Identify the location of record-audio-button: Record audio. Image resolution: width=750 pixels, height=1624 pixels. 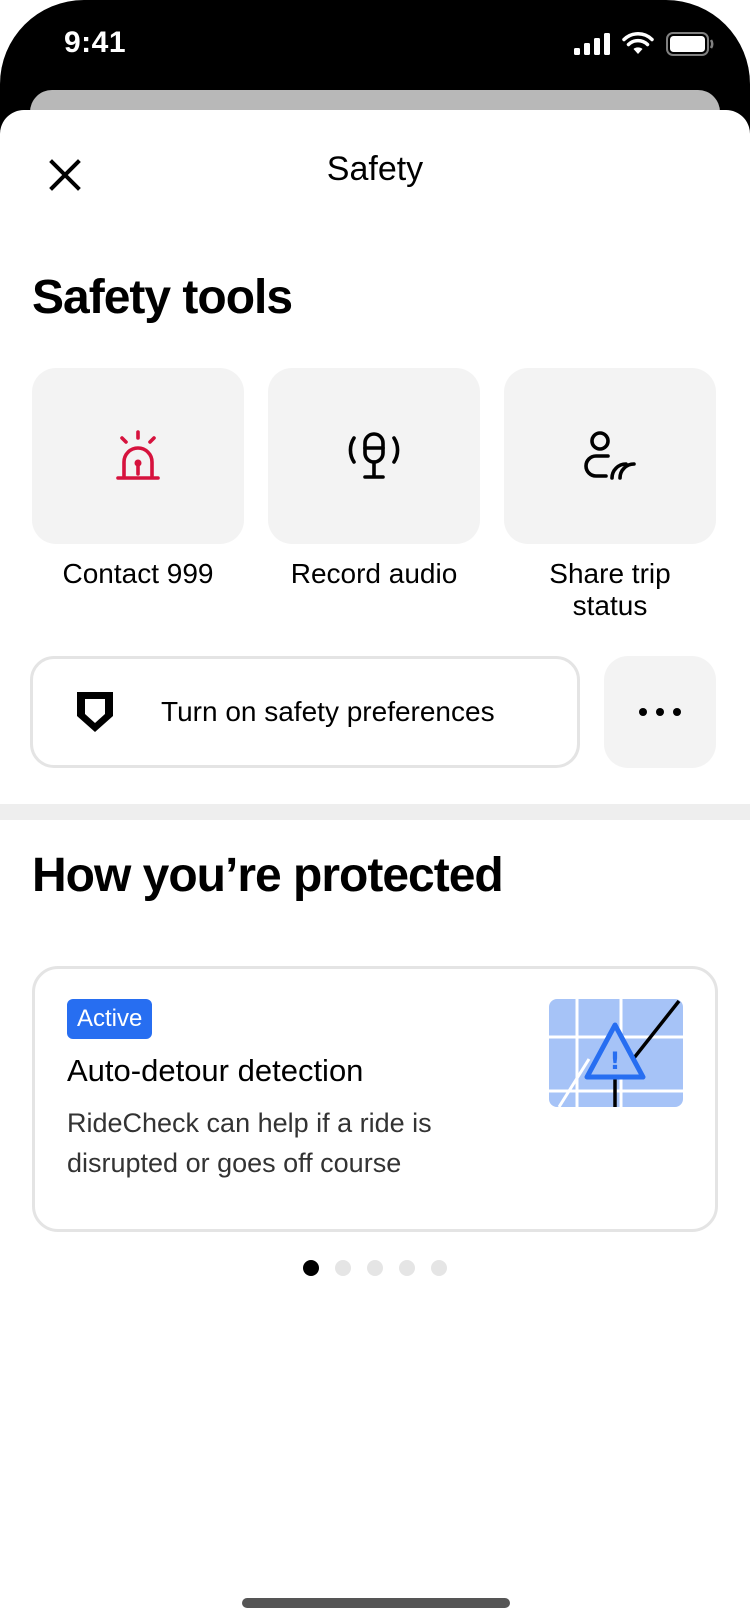
(374, 495).